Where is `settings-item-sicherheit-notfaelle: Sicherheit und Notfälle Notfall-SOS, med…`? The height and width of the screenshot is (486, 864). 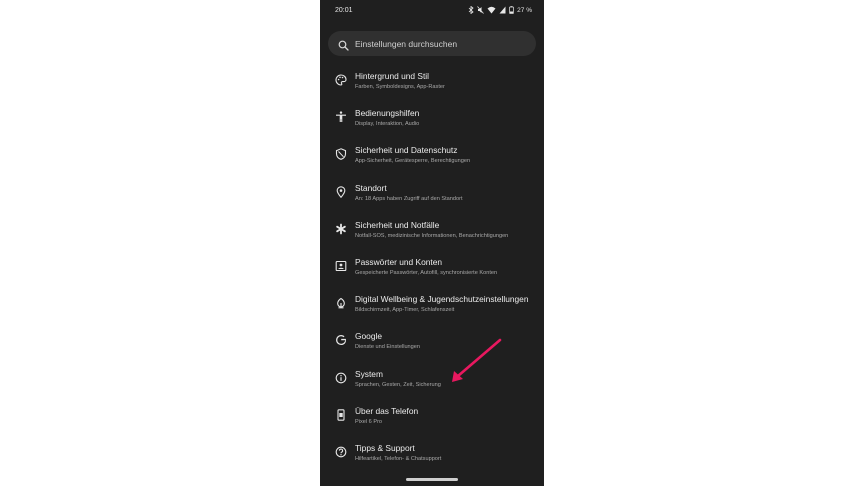 settings-item-sicherheit-notfaelle: Sicherheit und Notfälle Notfall-SOS, med… is located at coordinates (432, 230).